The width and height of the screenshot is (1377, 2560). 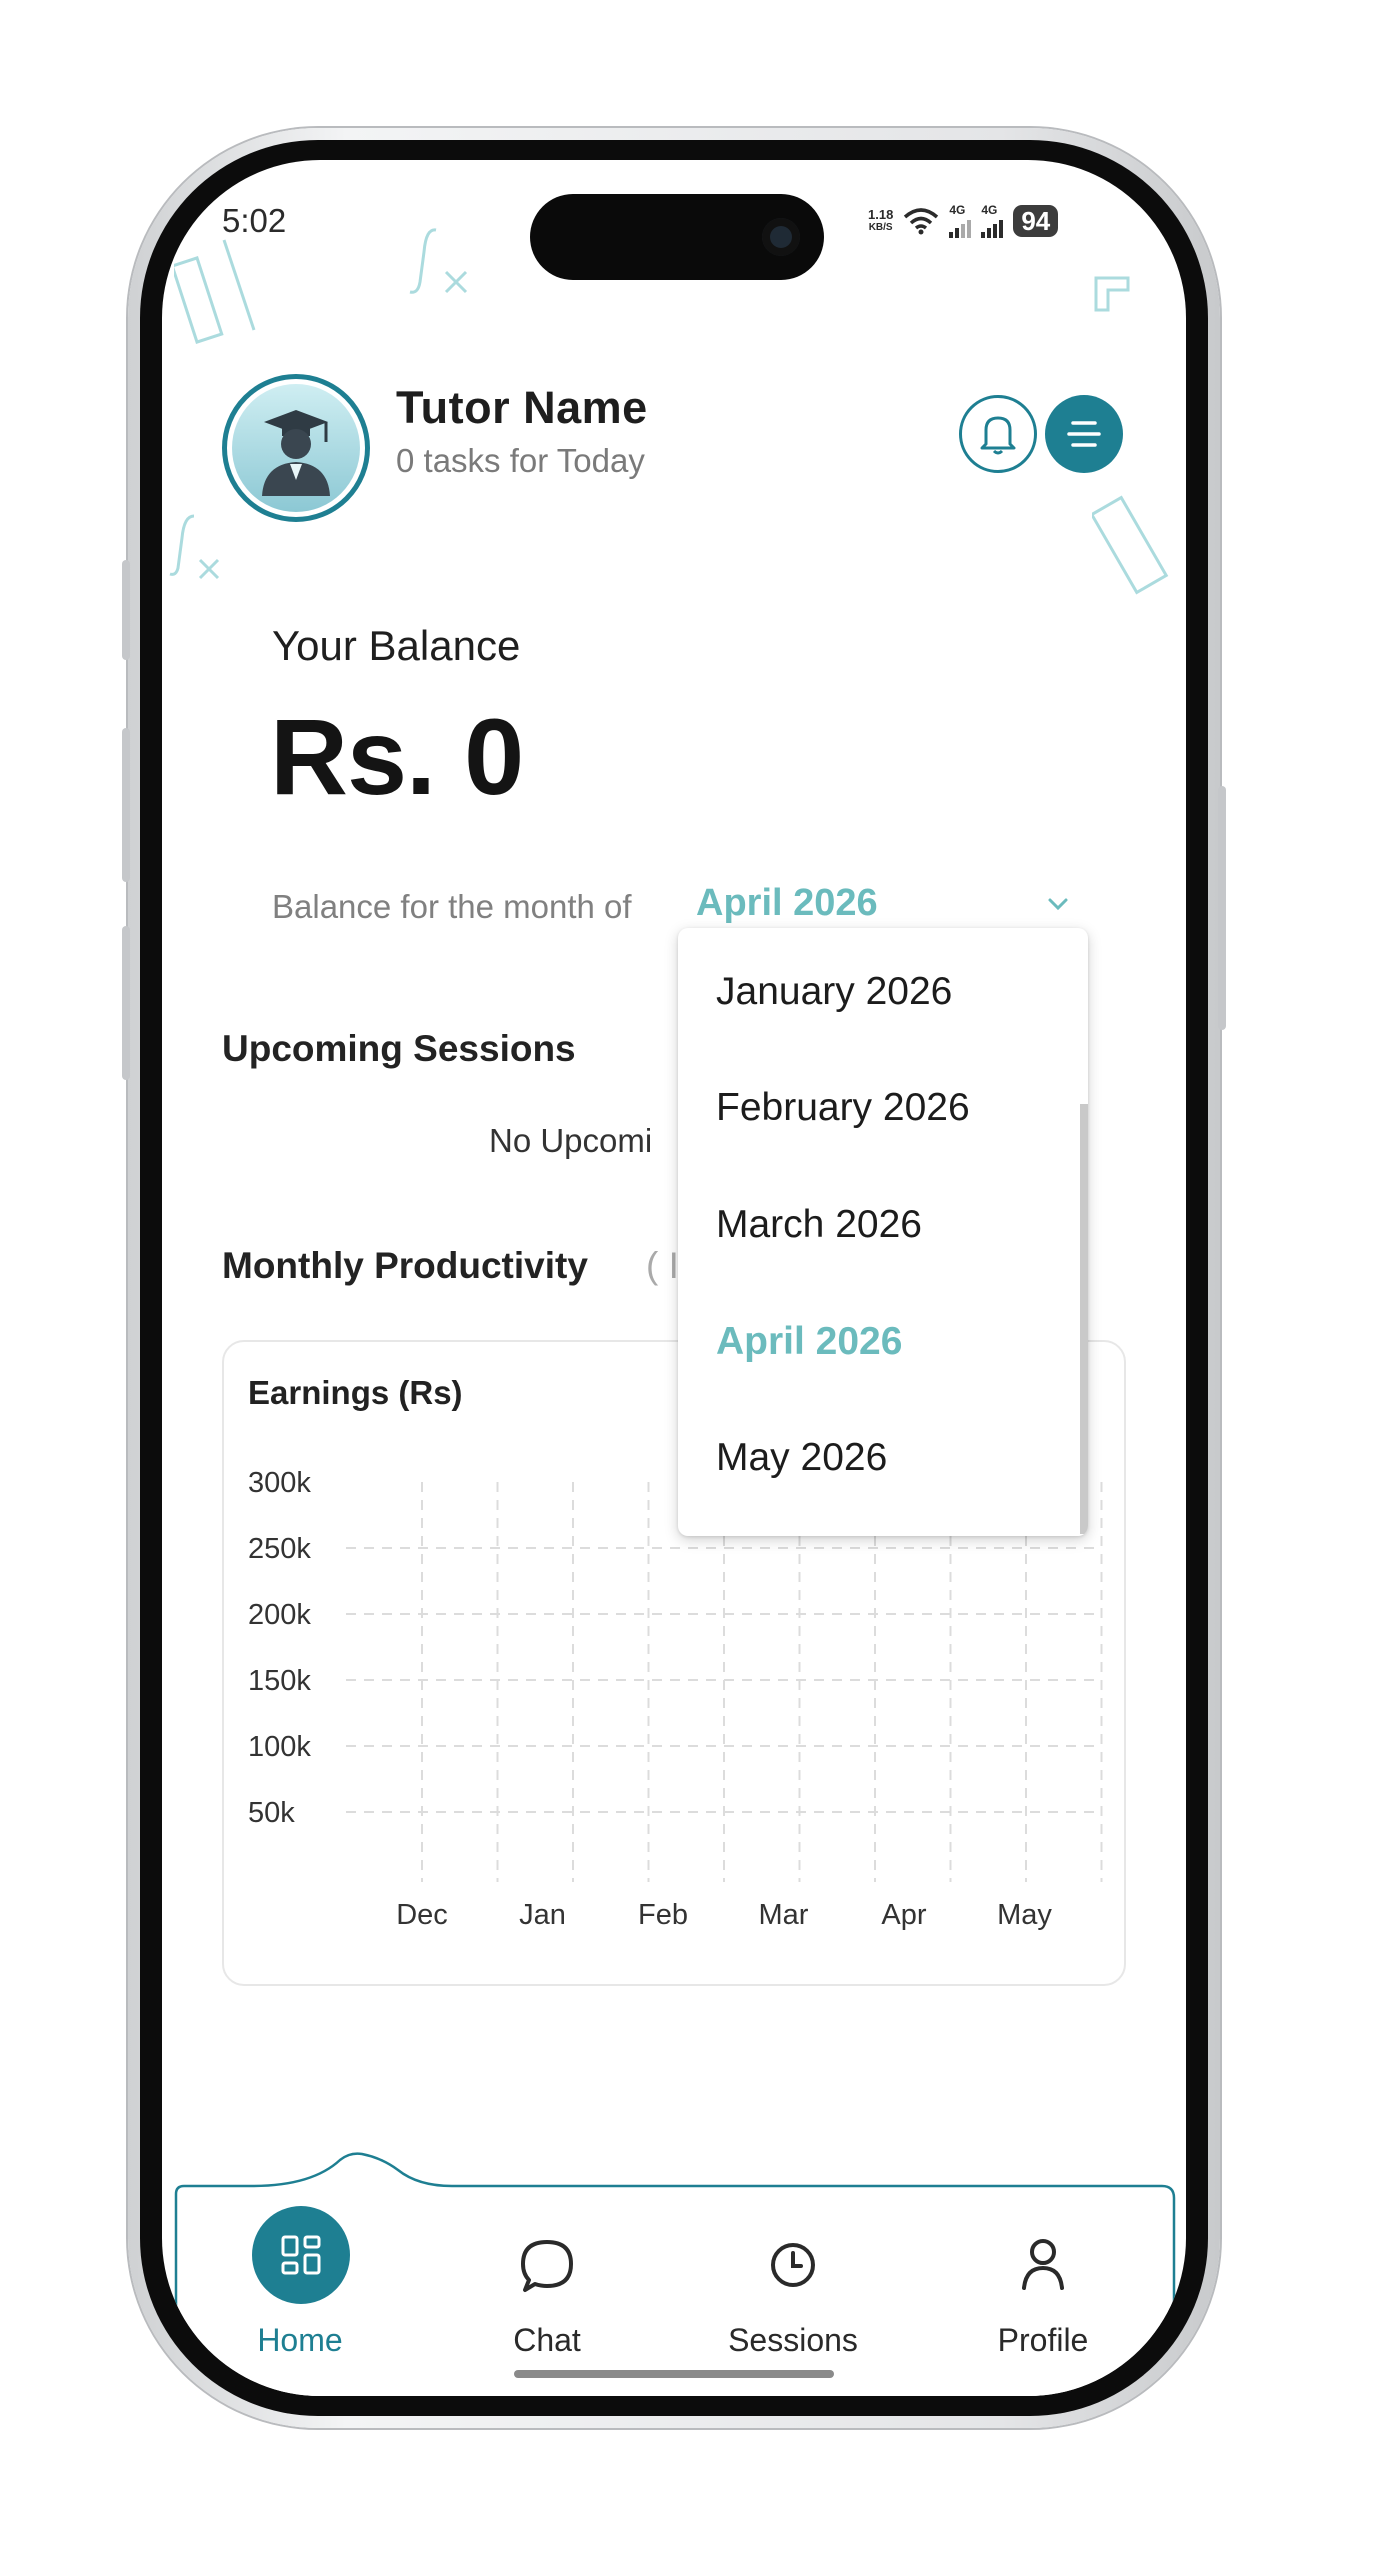 What do you see at coordinates (396, 645) in the screenshot?
I see `balance-label: Your Balance` at bounding box center [396, 645].